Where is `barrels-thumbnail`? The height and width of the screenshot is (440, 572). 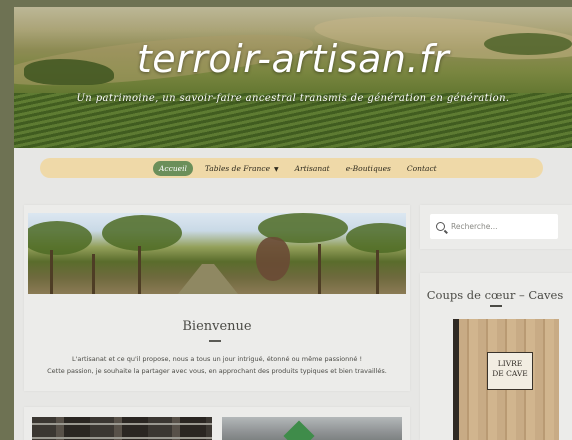 barrels-thumbnail is located at coordinates (122, 428).